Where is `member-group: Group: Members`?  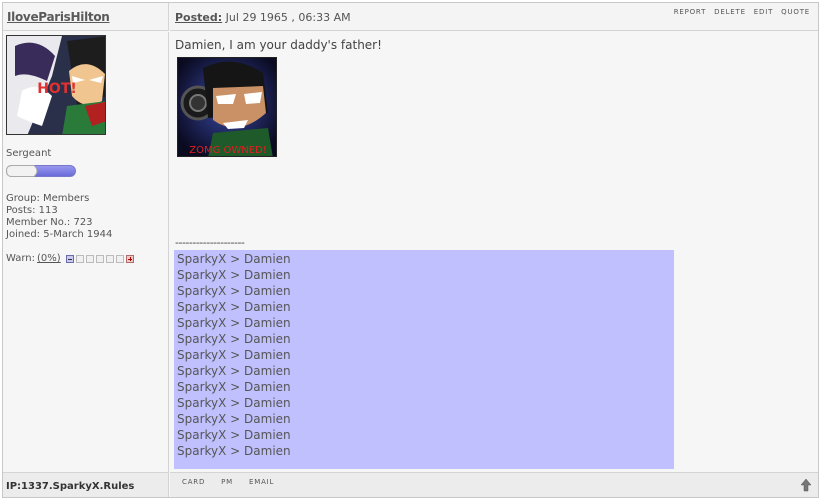
member-group: Group: Members is located at coordinates (48, 198).